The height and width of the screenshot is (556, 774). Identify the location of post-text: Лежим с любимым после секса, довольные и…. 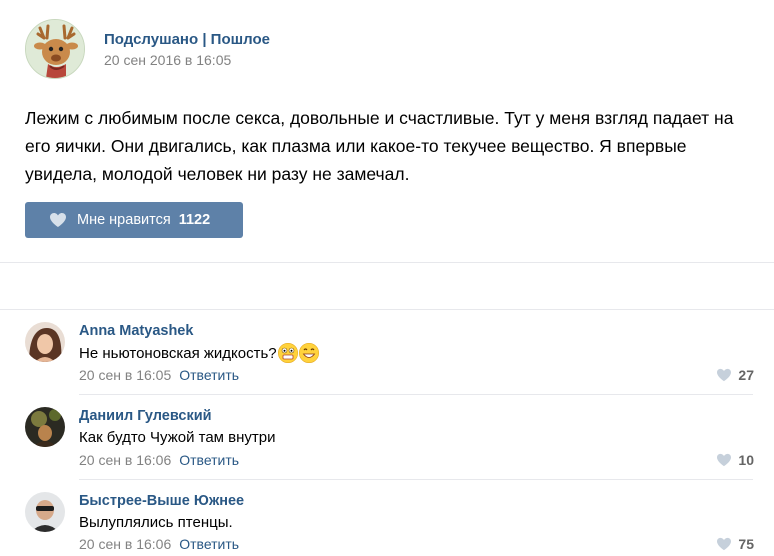
(379, 146).